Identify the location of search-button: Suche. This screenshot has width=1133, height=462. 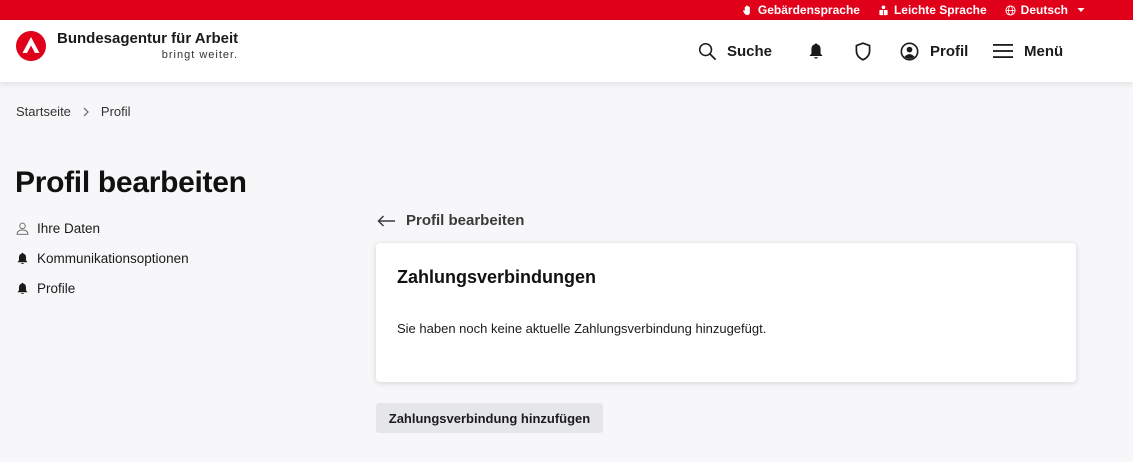
(735, 51).